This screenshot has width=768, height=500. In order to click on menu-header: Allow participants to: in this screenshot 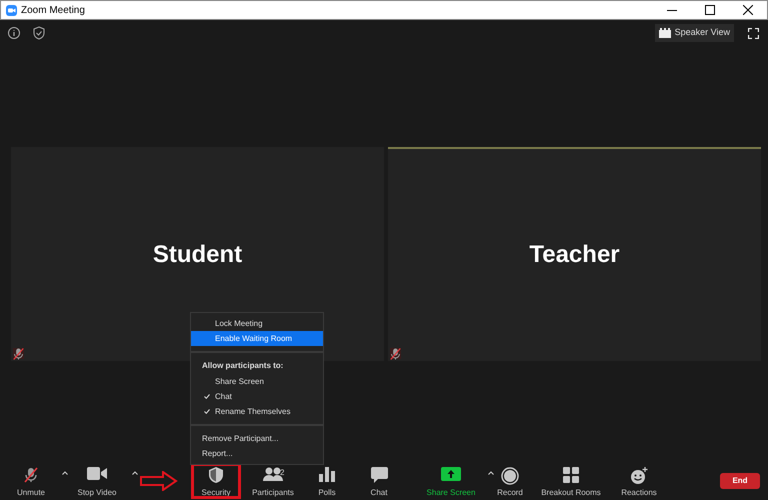, I will do `click(242, 366)`.